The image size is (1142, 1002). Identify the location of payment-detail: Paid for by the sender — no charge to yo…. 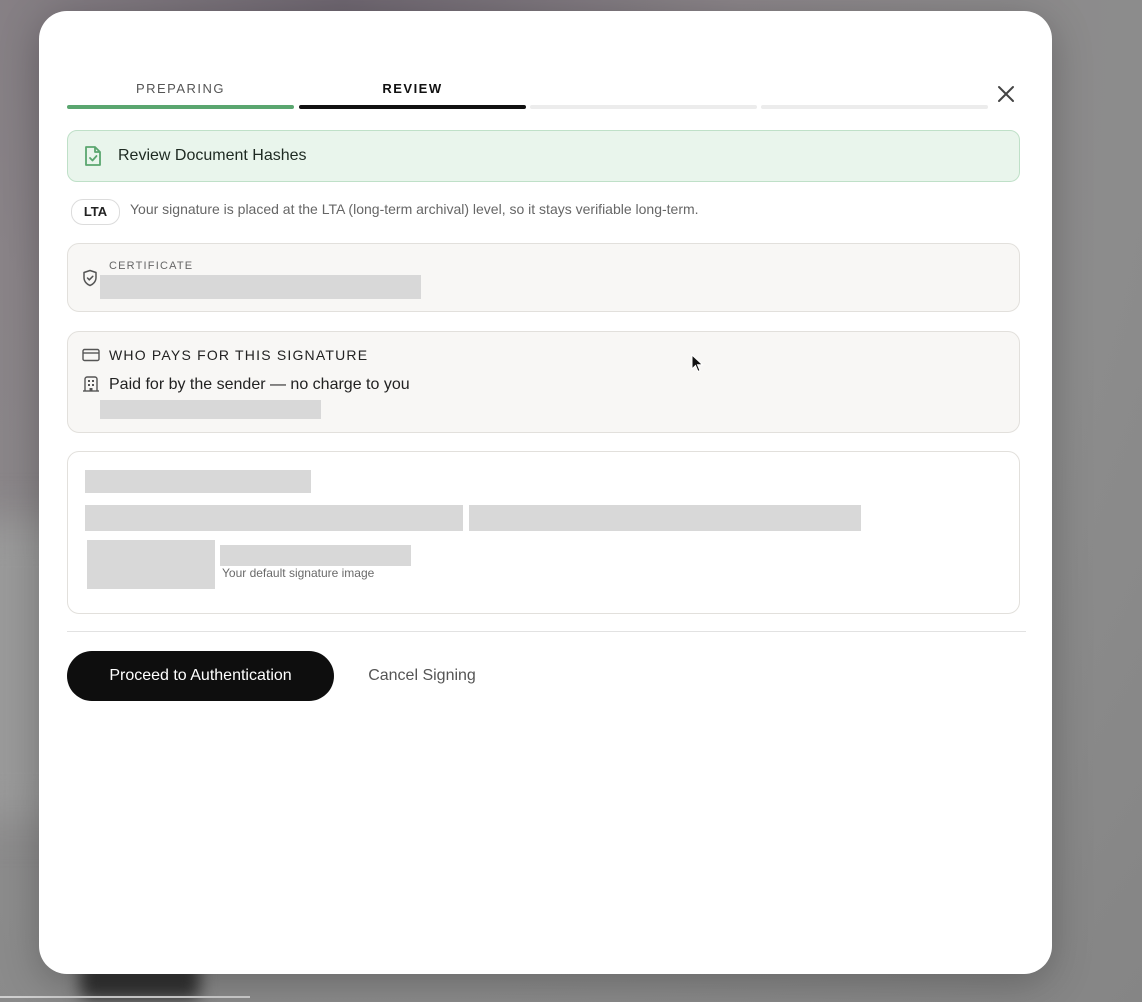
(259, 384).